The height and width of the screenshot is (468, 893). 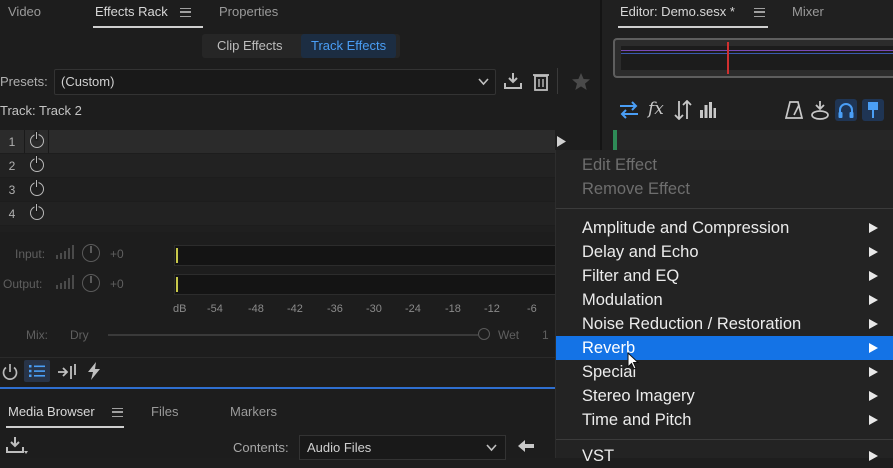 I want to click on menu-item-label: Remove Effect, so click(x=636, y=189).